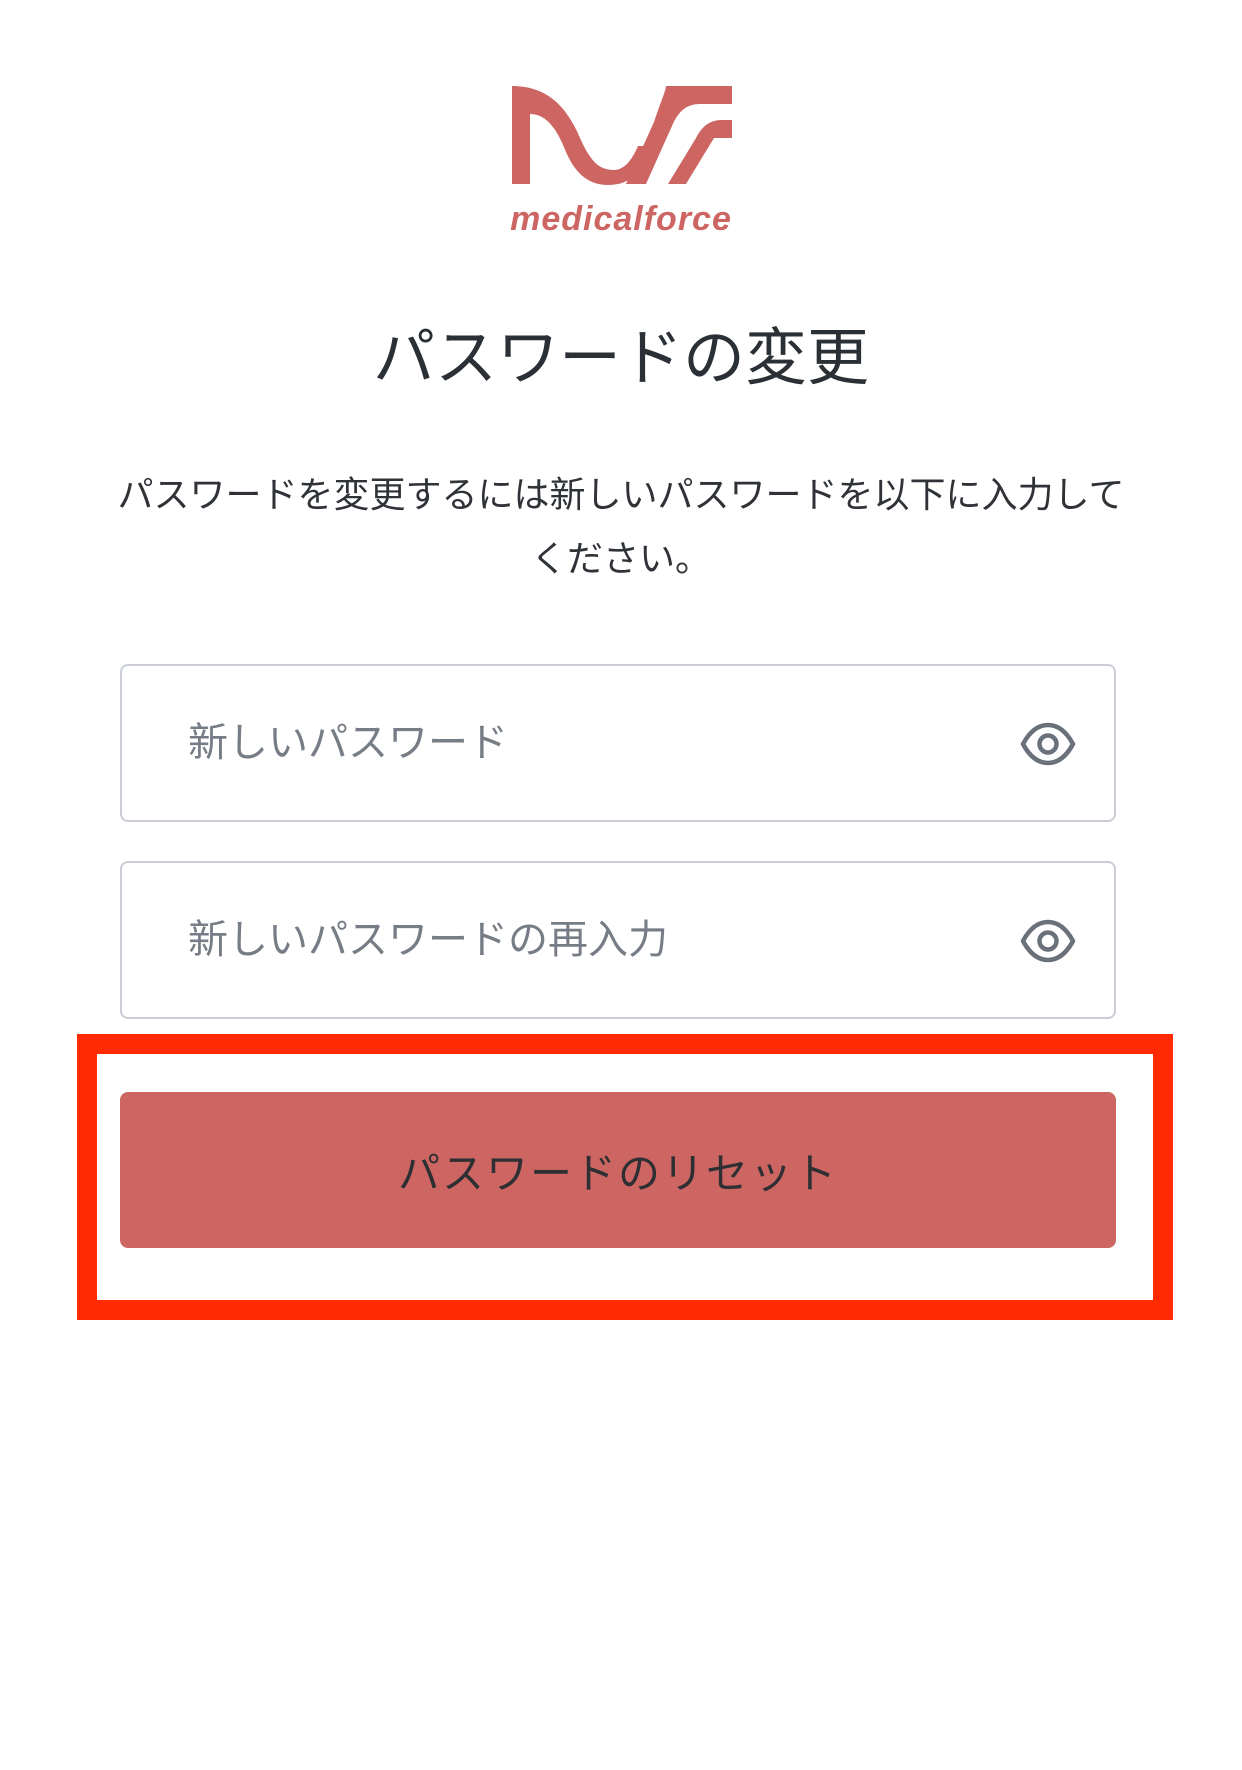 The width and height of the screenshot is (1242, 1770). What do you see at coordinates (588, 743) in the screenshot?
I see `new-password-input` at bounding box center [588, 743].